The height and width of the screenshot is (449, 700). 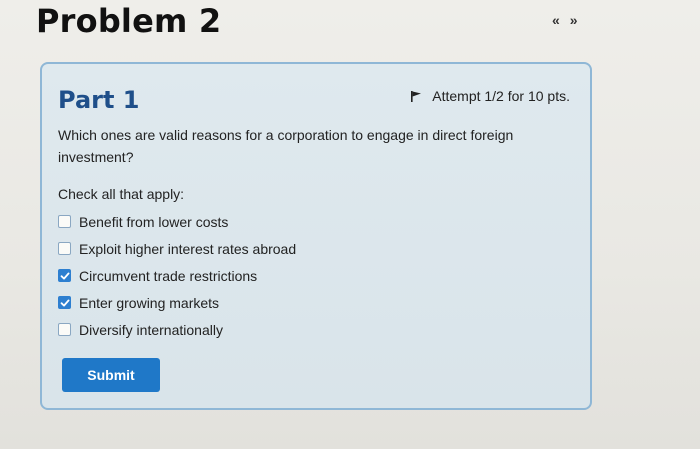 What do you see at coordinates (129, 21) in the screenshot?
I see `page-title: Problem 2` at bounding box center [129, 21].